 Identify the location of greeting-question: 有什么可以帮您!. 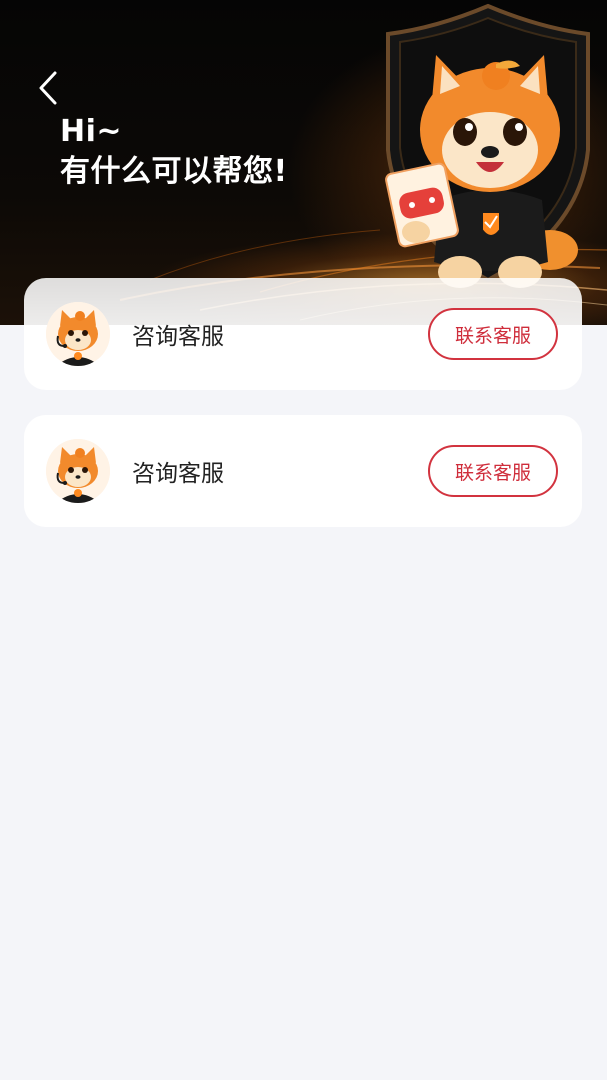
(174, 171).